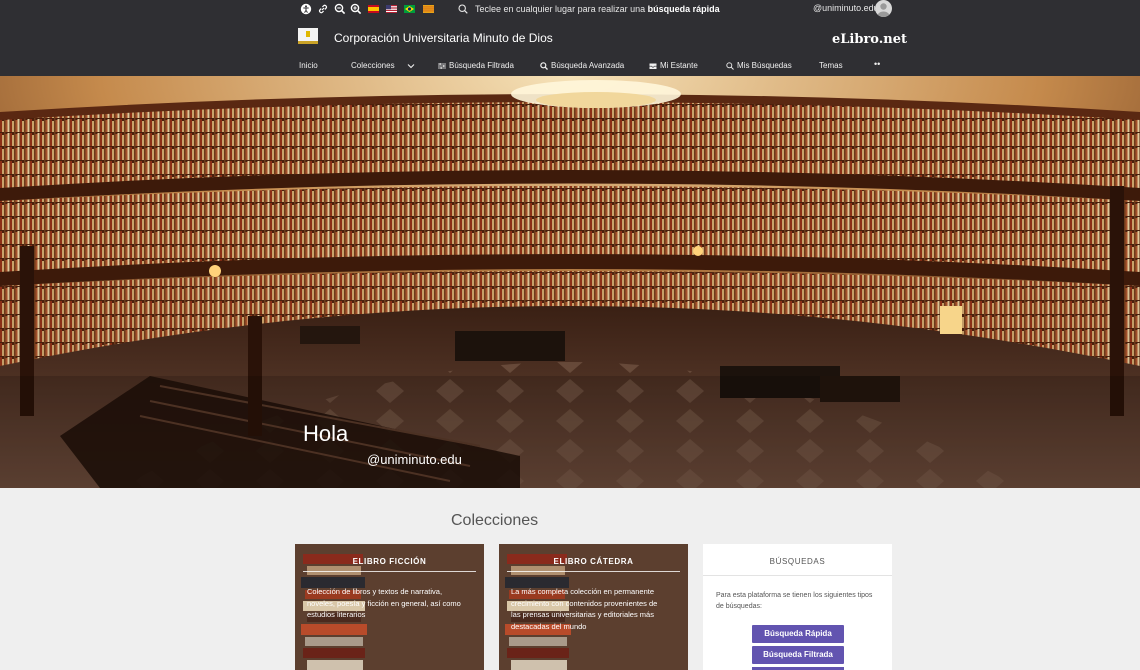 The width and height of the screenshot is (1140, 670). What do you see at coordinates (410, 65) in the screenshot?
I see `chevron-down-icon` at bounding box center [410, 65].